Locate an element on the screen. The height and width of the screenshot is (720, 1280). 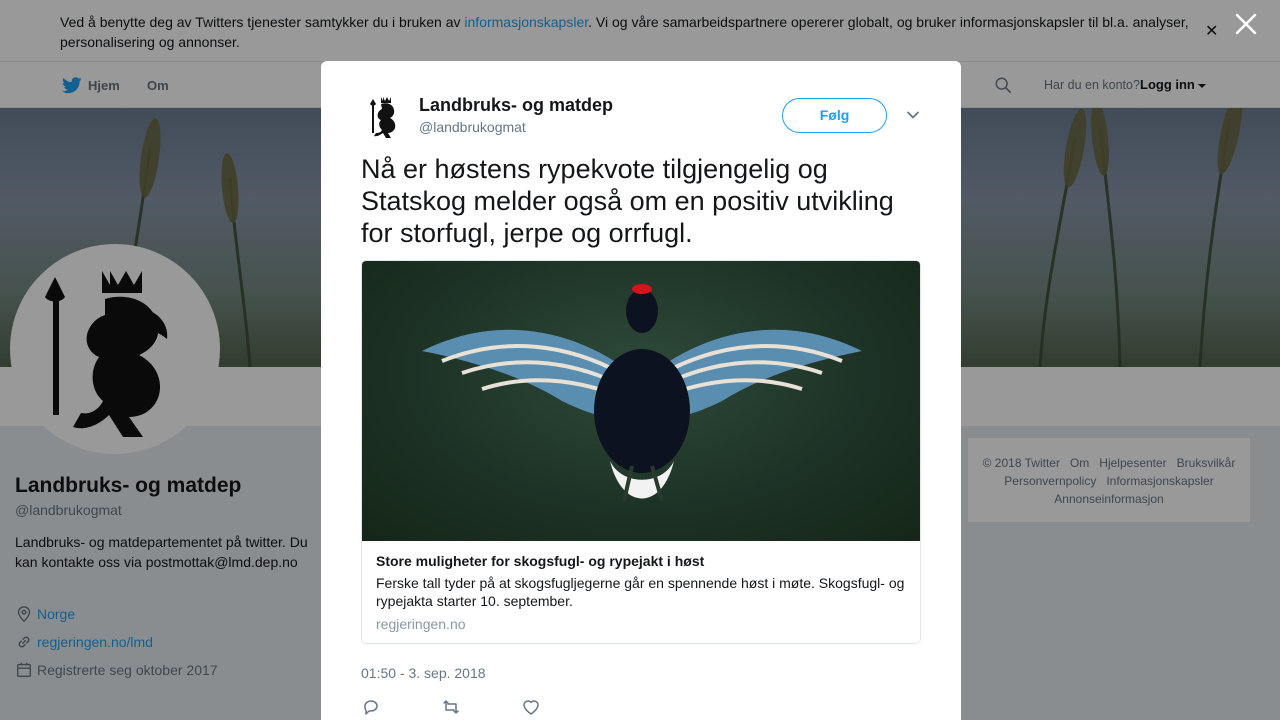
chevron-down-icon is located at coordinates (913, 115).